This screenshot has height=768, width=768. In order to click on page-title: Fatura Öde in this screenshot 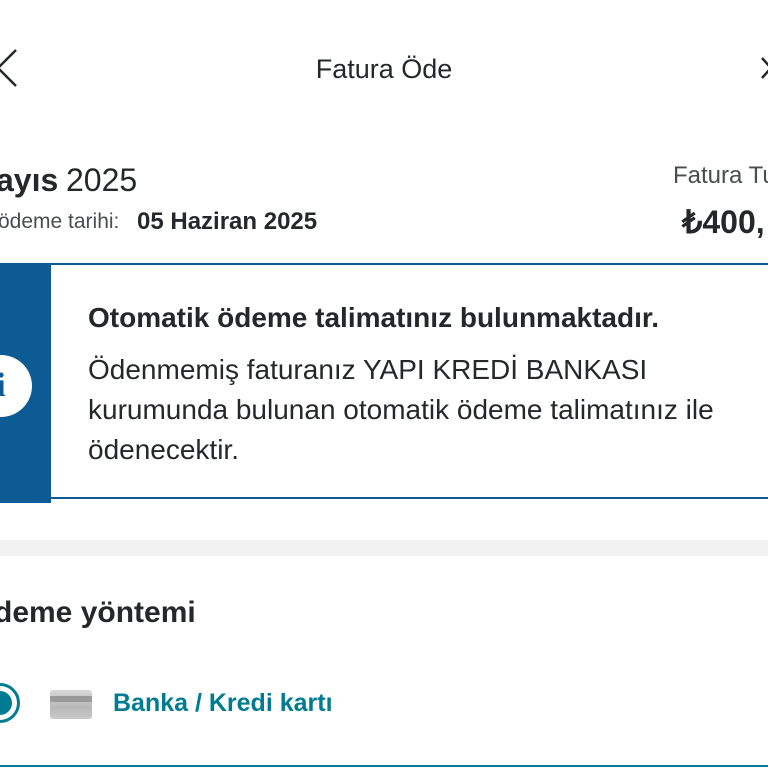, I will do `click(384, 69)`.